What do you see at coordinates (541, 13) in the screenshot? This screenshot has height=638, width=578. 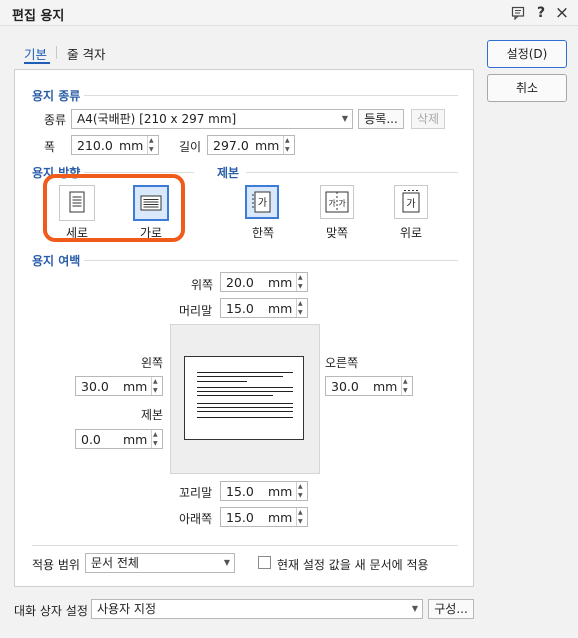 I see `help-icon: ?` at bounding box center [541, 13].